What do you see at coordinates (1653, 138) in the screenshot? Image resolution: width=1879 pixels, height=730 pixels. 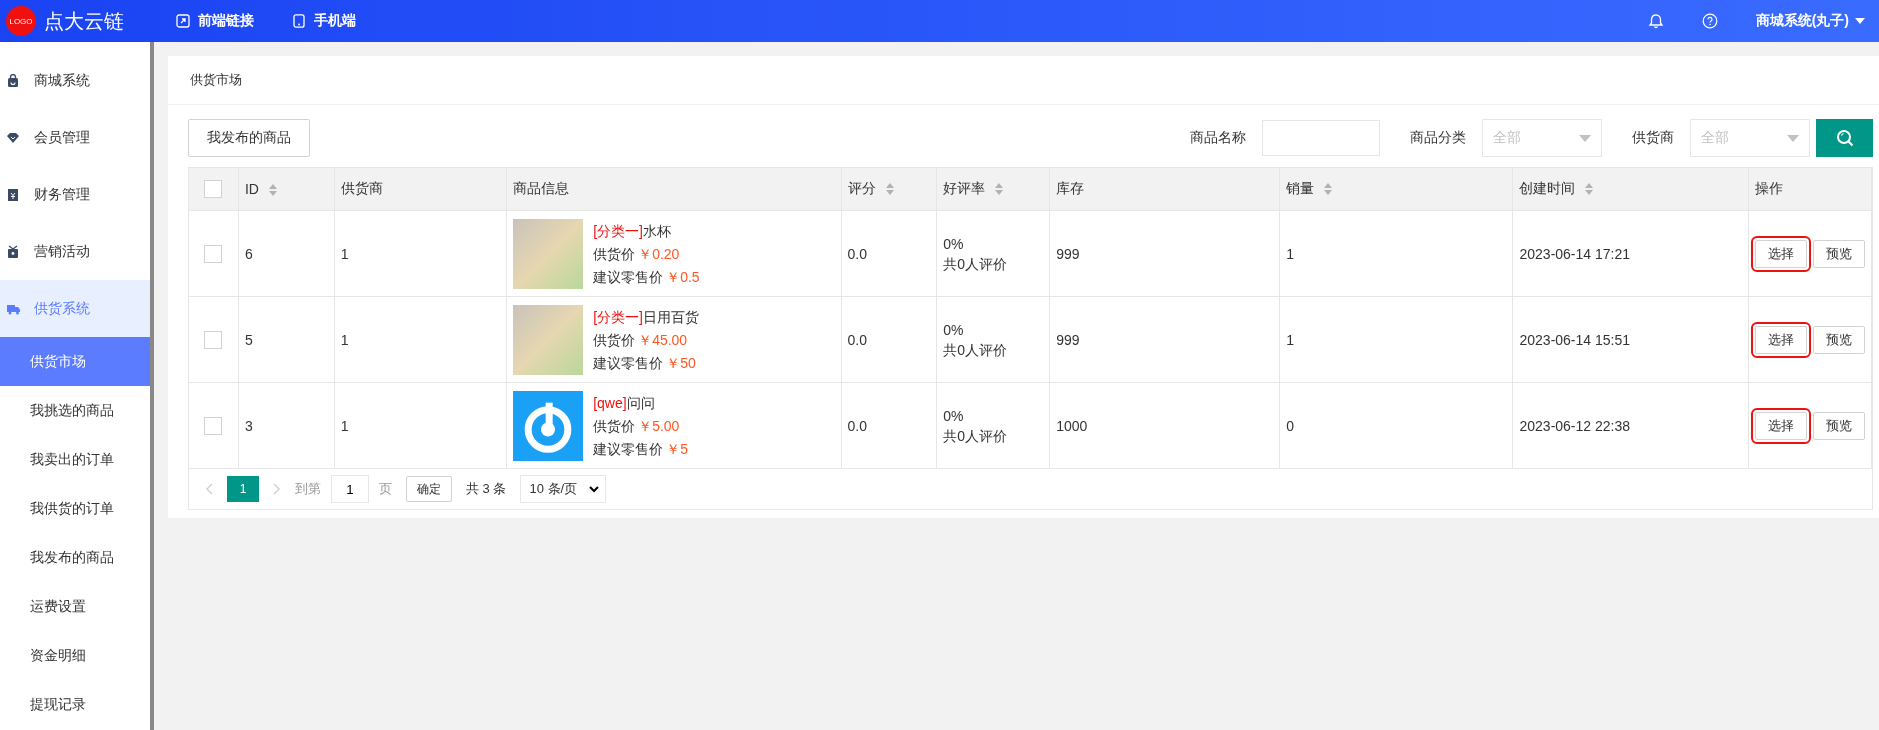 I see `filter-label: 供货商` at bounding box center [1653, 138].